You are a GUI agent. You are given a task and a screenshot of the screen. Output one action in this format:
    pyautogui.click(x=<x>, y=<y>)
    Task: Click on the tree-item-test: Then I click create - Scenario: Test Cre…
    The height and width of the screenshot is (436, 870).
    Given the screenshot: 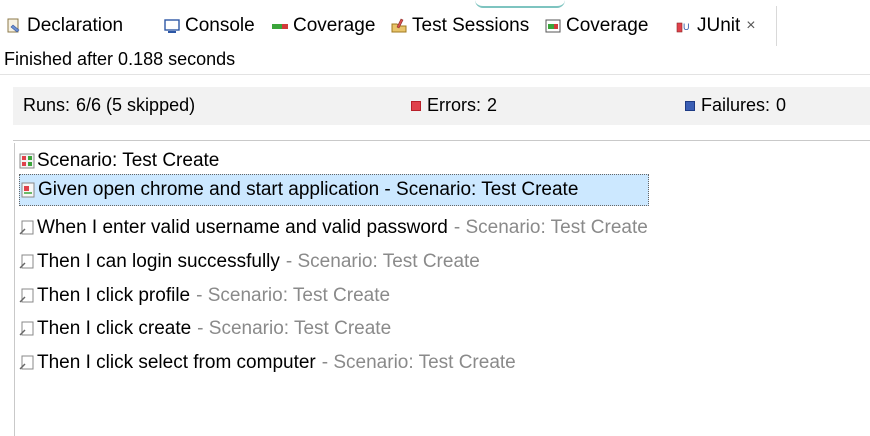 What is the action you would take?
    pyautogui.click(x=205, y=329)
    